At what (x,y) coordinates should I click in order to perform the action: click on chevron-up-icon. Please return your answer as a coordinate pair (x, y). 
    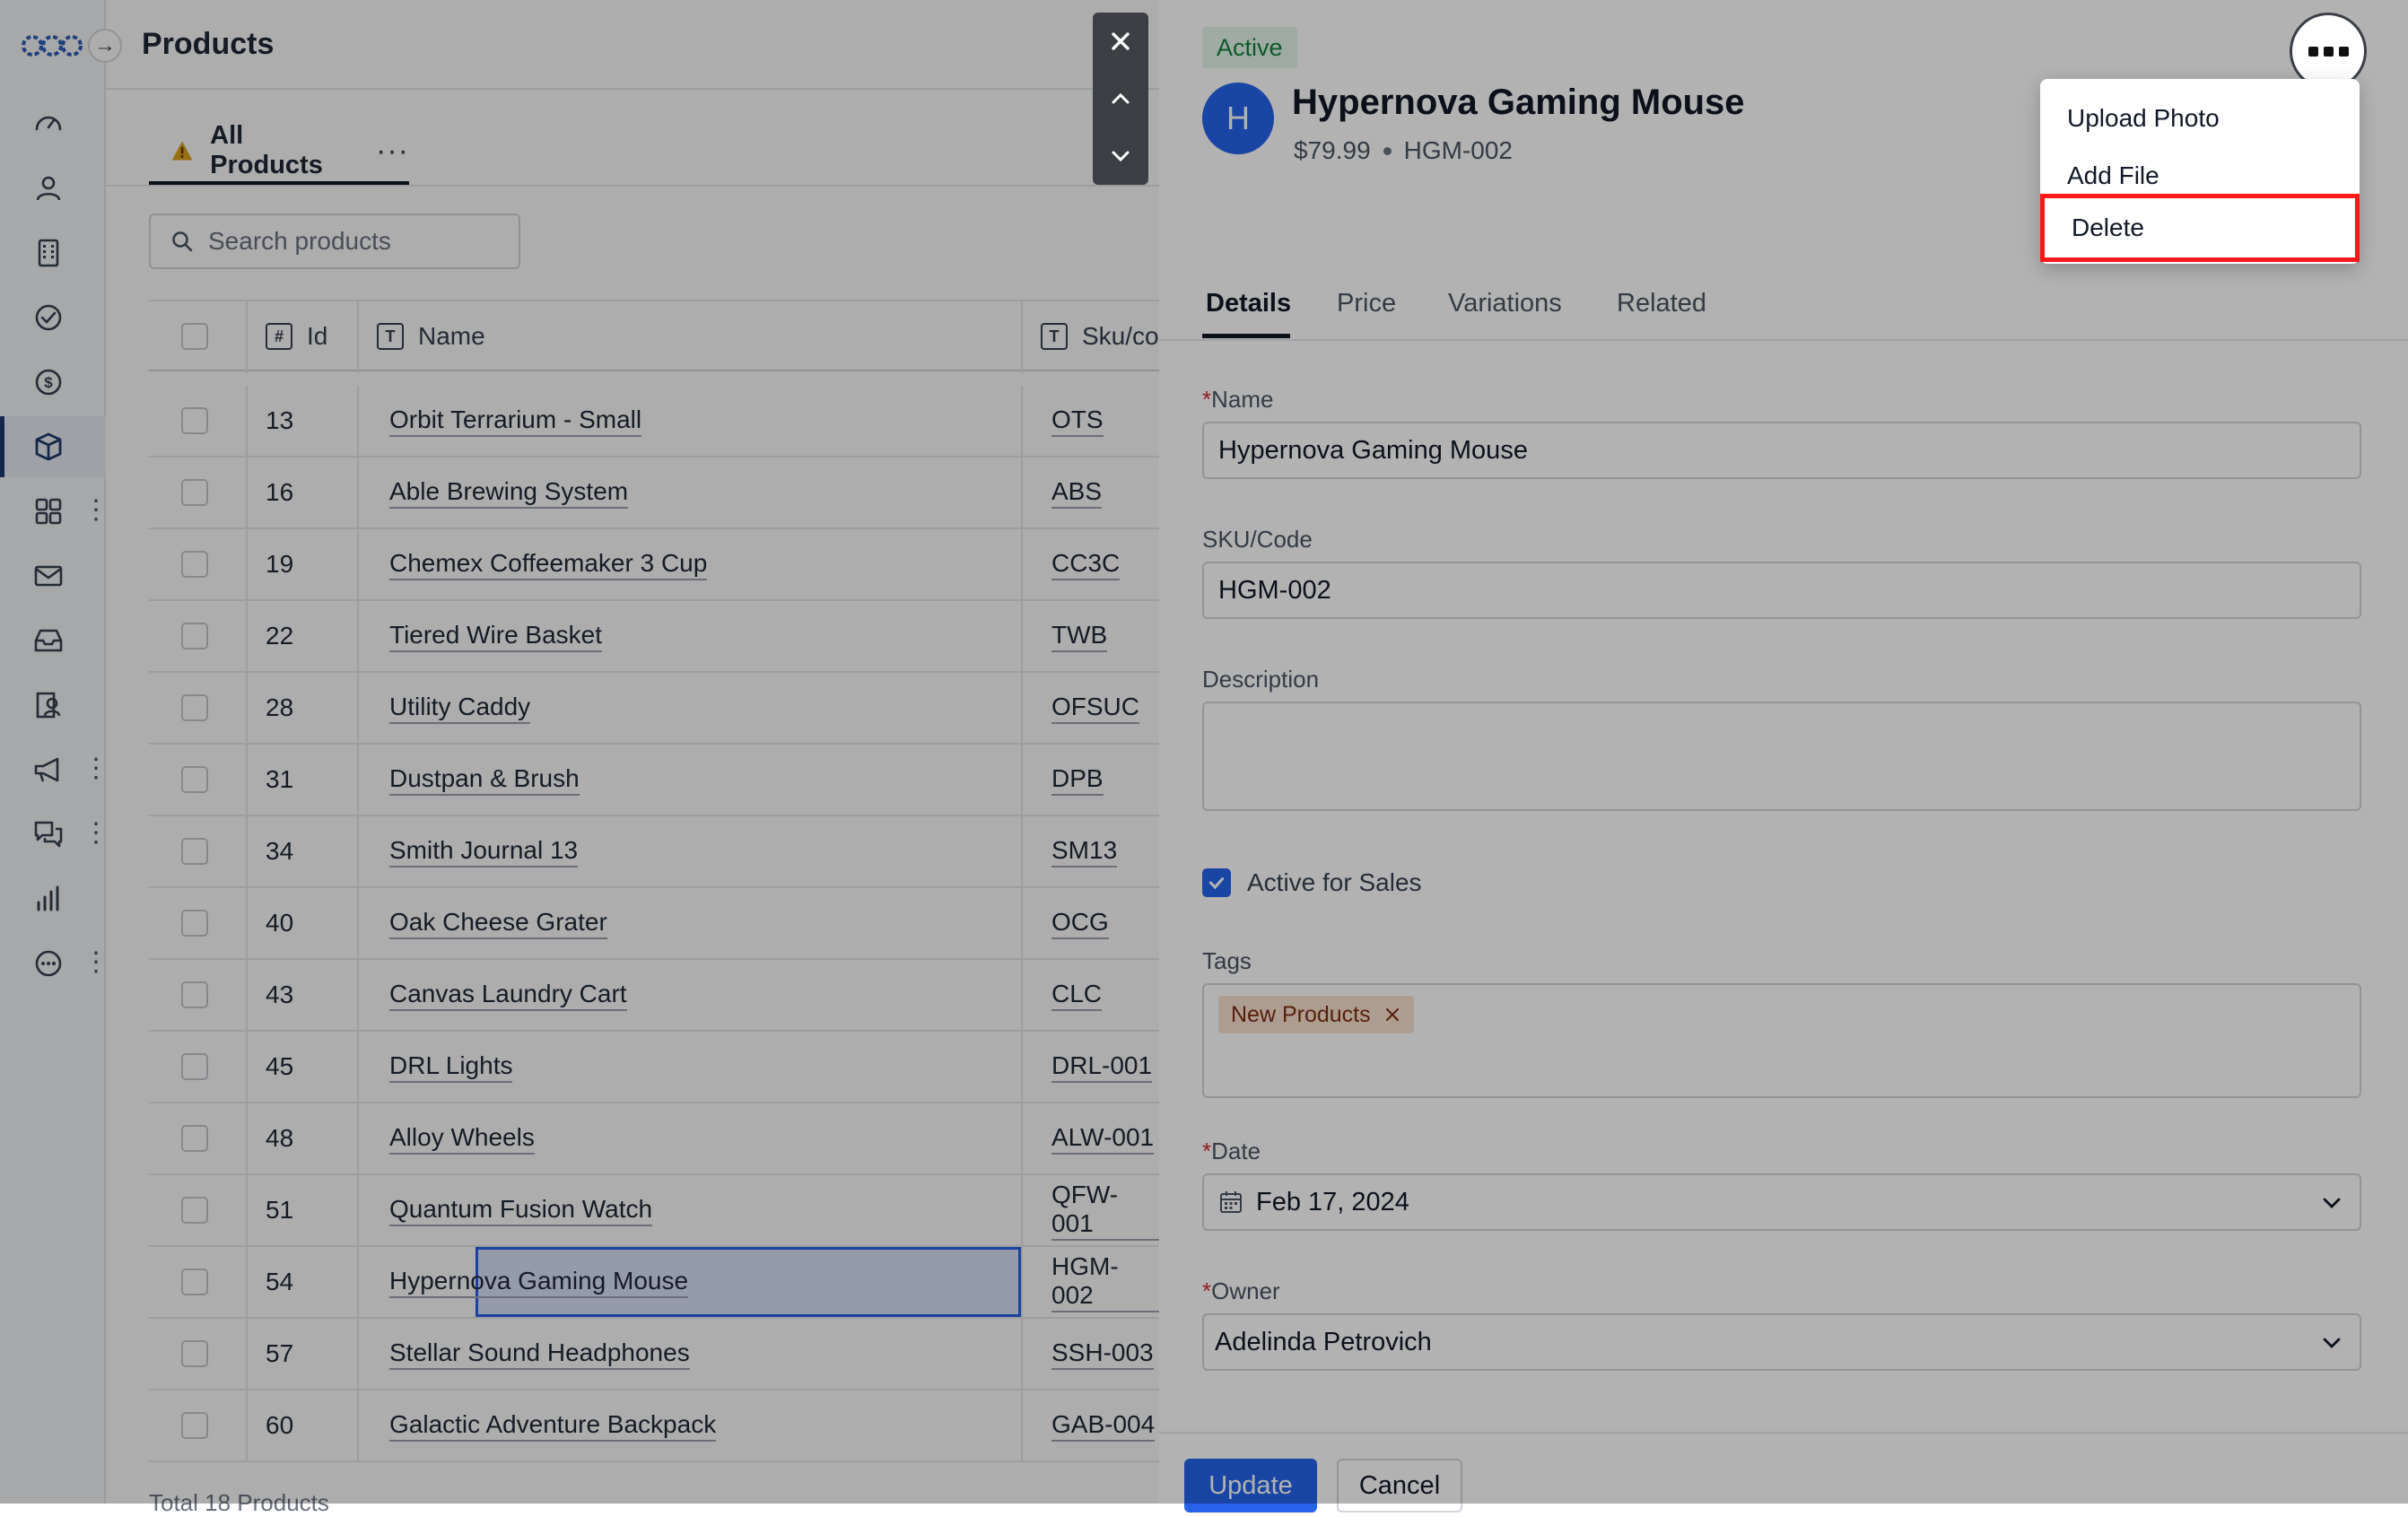
    Looking at the image, I should click on (1121, 98).